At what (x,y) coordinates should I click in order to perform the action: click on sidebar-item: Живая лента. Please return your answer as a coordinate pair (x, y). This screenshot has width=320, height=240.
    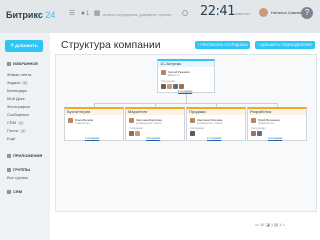
    Looking at the image, I should click on (19, 74).